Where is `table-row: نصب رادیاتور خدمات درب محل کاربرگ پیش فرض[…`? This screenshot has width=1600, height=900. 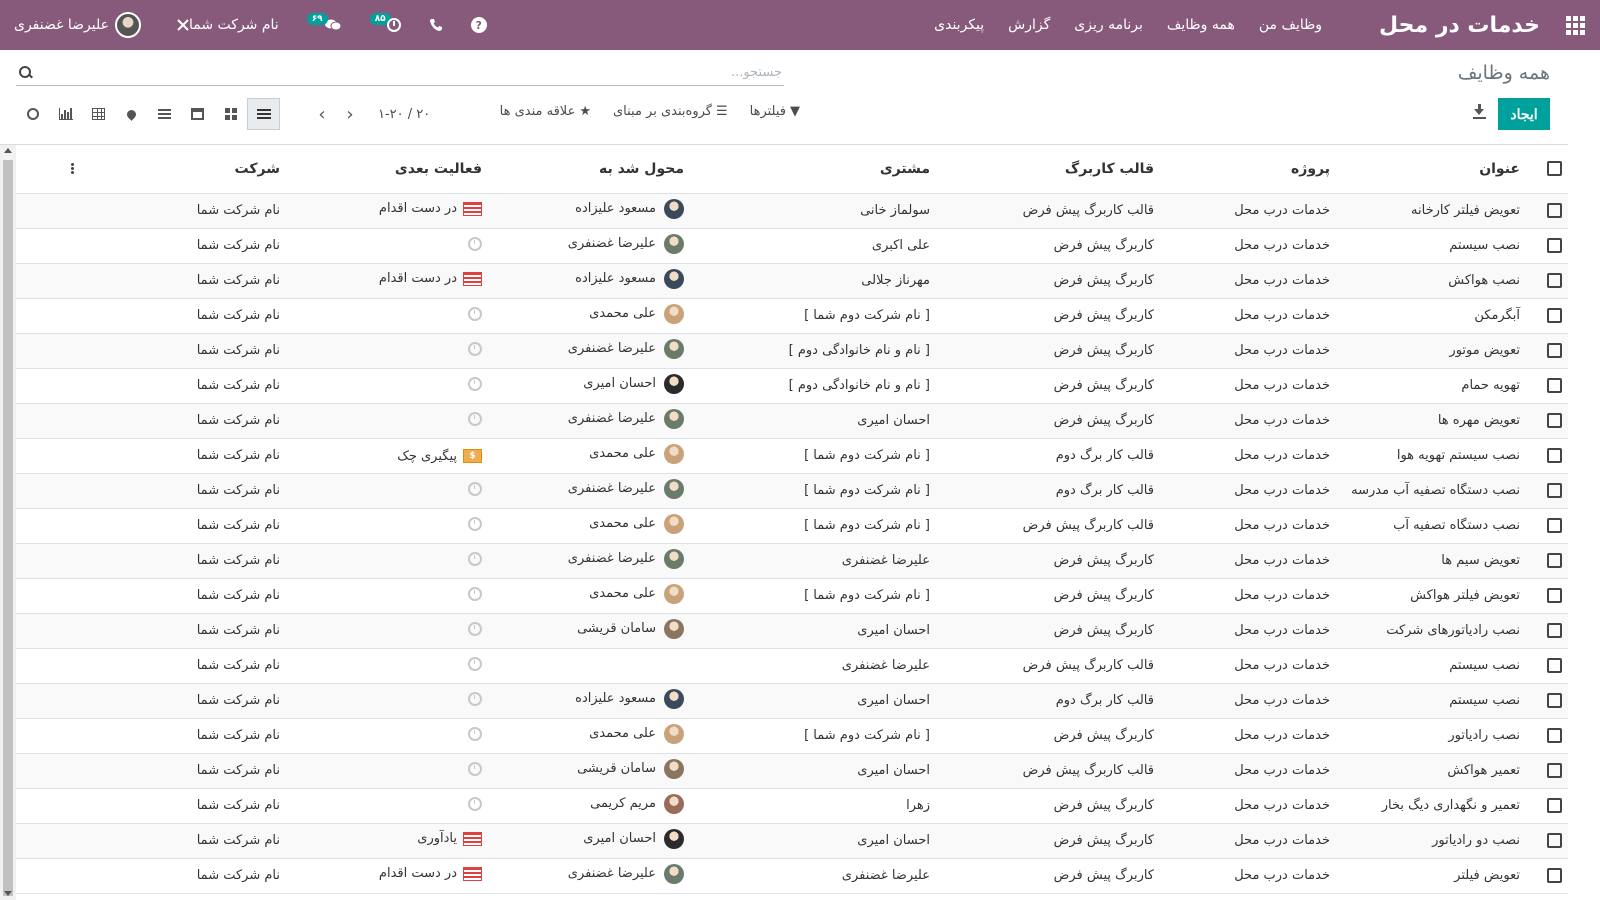
table-row: نصب رادیاتور خدمات درب محل کاربرگ پیش فرض[… is located at coordinates (792, 736).